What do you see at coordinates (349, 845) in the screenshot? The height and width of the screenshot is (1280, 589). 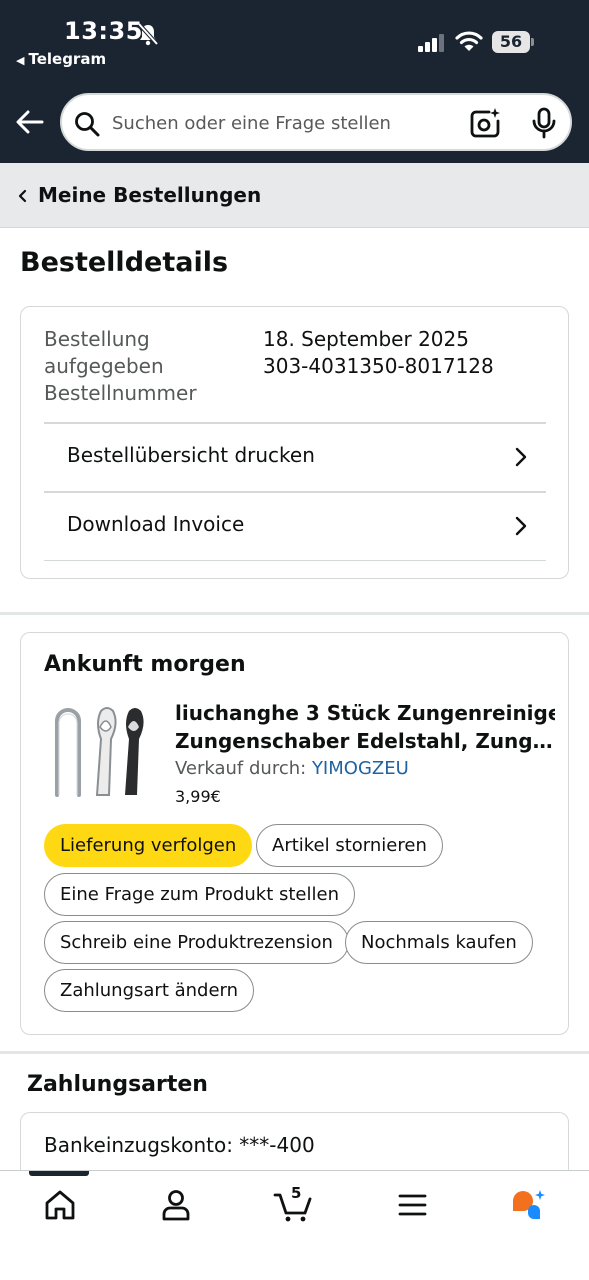 I see `cancel-item-button: Artikel stornieren` at bounding box center [349, 845].